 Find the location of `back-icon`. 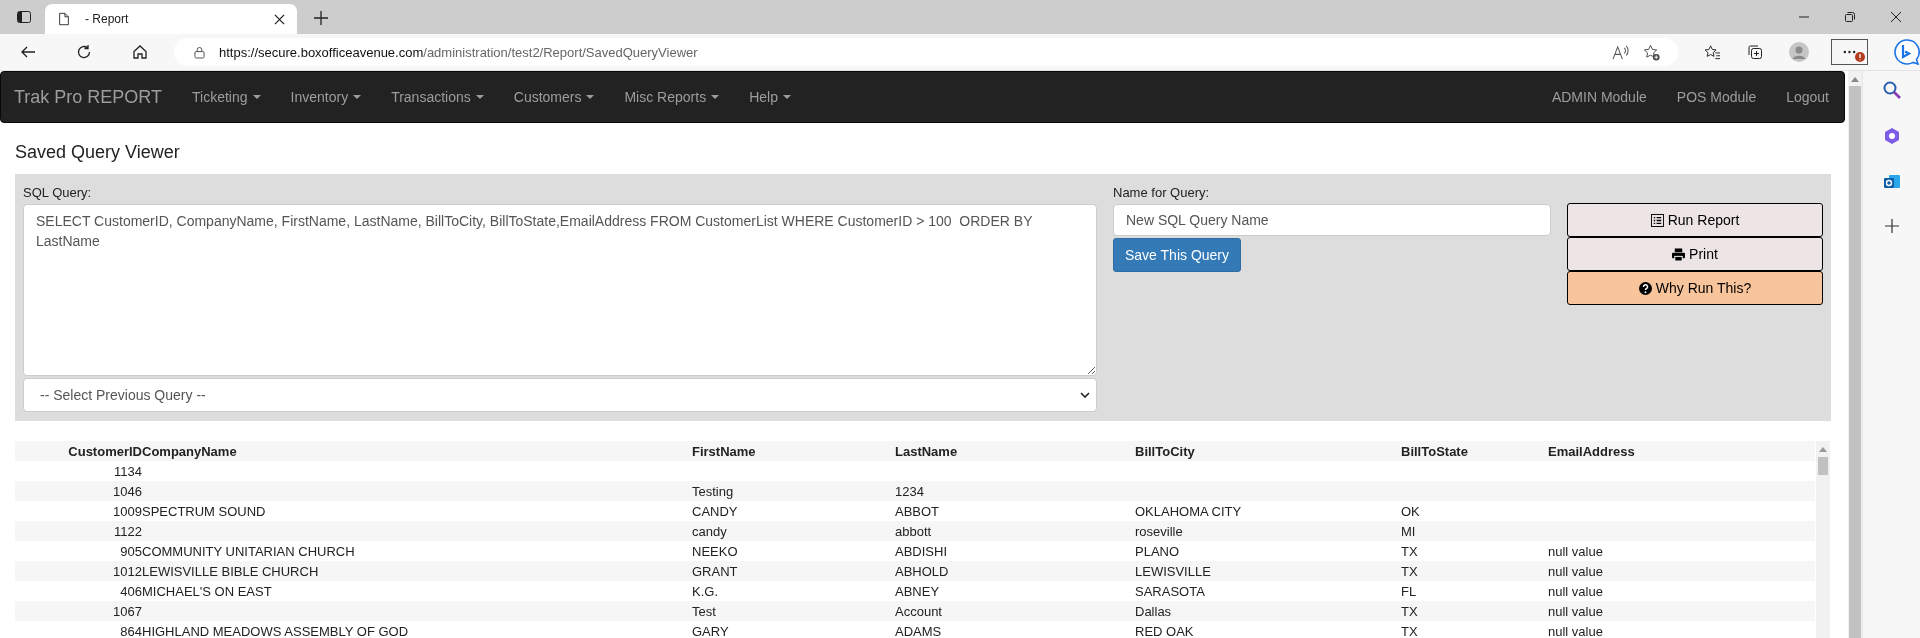

back-icon is located at coordinates (28, 52).